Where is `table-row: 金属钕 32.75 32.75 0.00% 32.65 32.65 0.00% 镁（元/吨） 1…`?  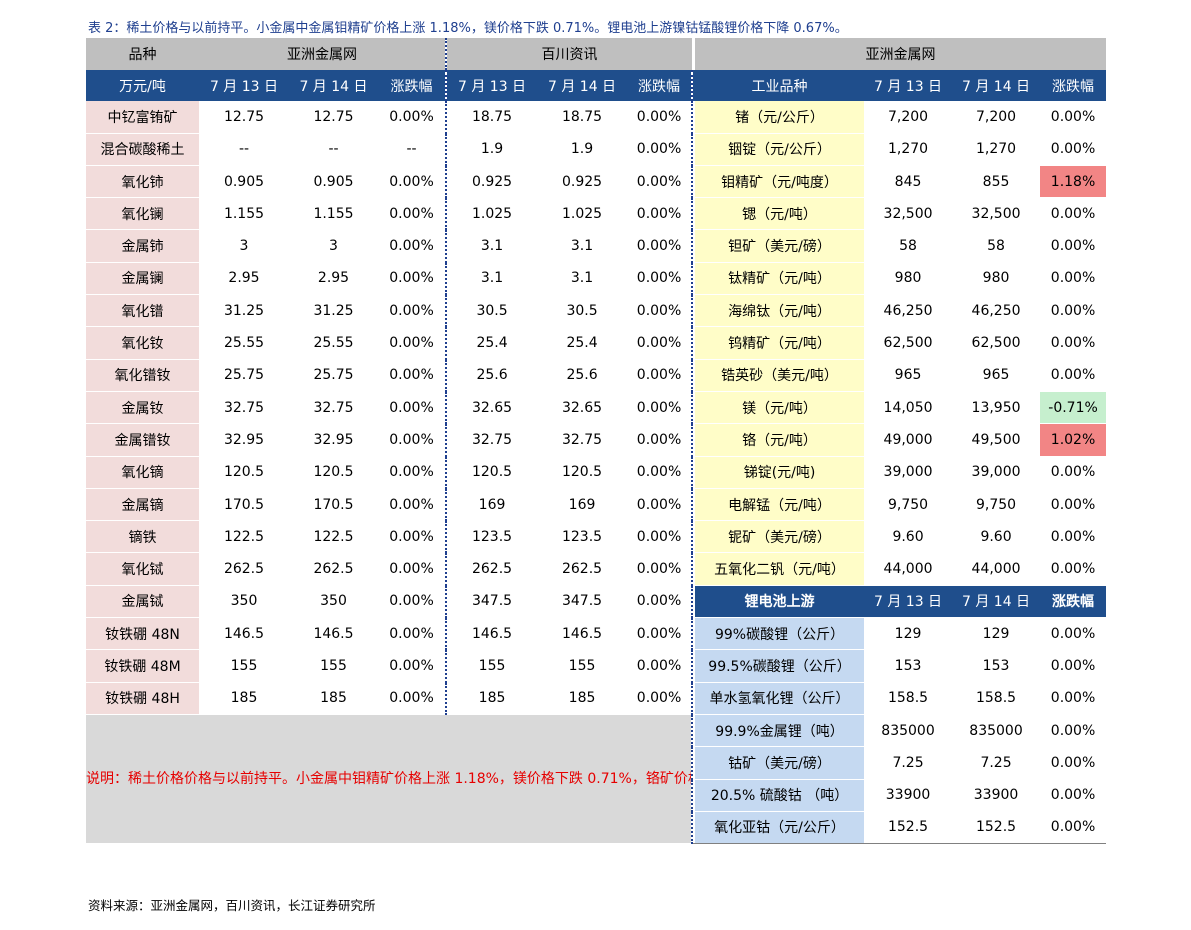 table-row: 金属钕 32.75 32.75 0.00% 32.65 32.65 0.00% 镁（元/吨） 1… is located at coordinates (596, 408).